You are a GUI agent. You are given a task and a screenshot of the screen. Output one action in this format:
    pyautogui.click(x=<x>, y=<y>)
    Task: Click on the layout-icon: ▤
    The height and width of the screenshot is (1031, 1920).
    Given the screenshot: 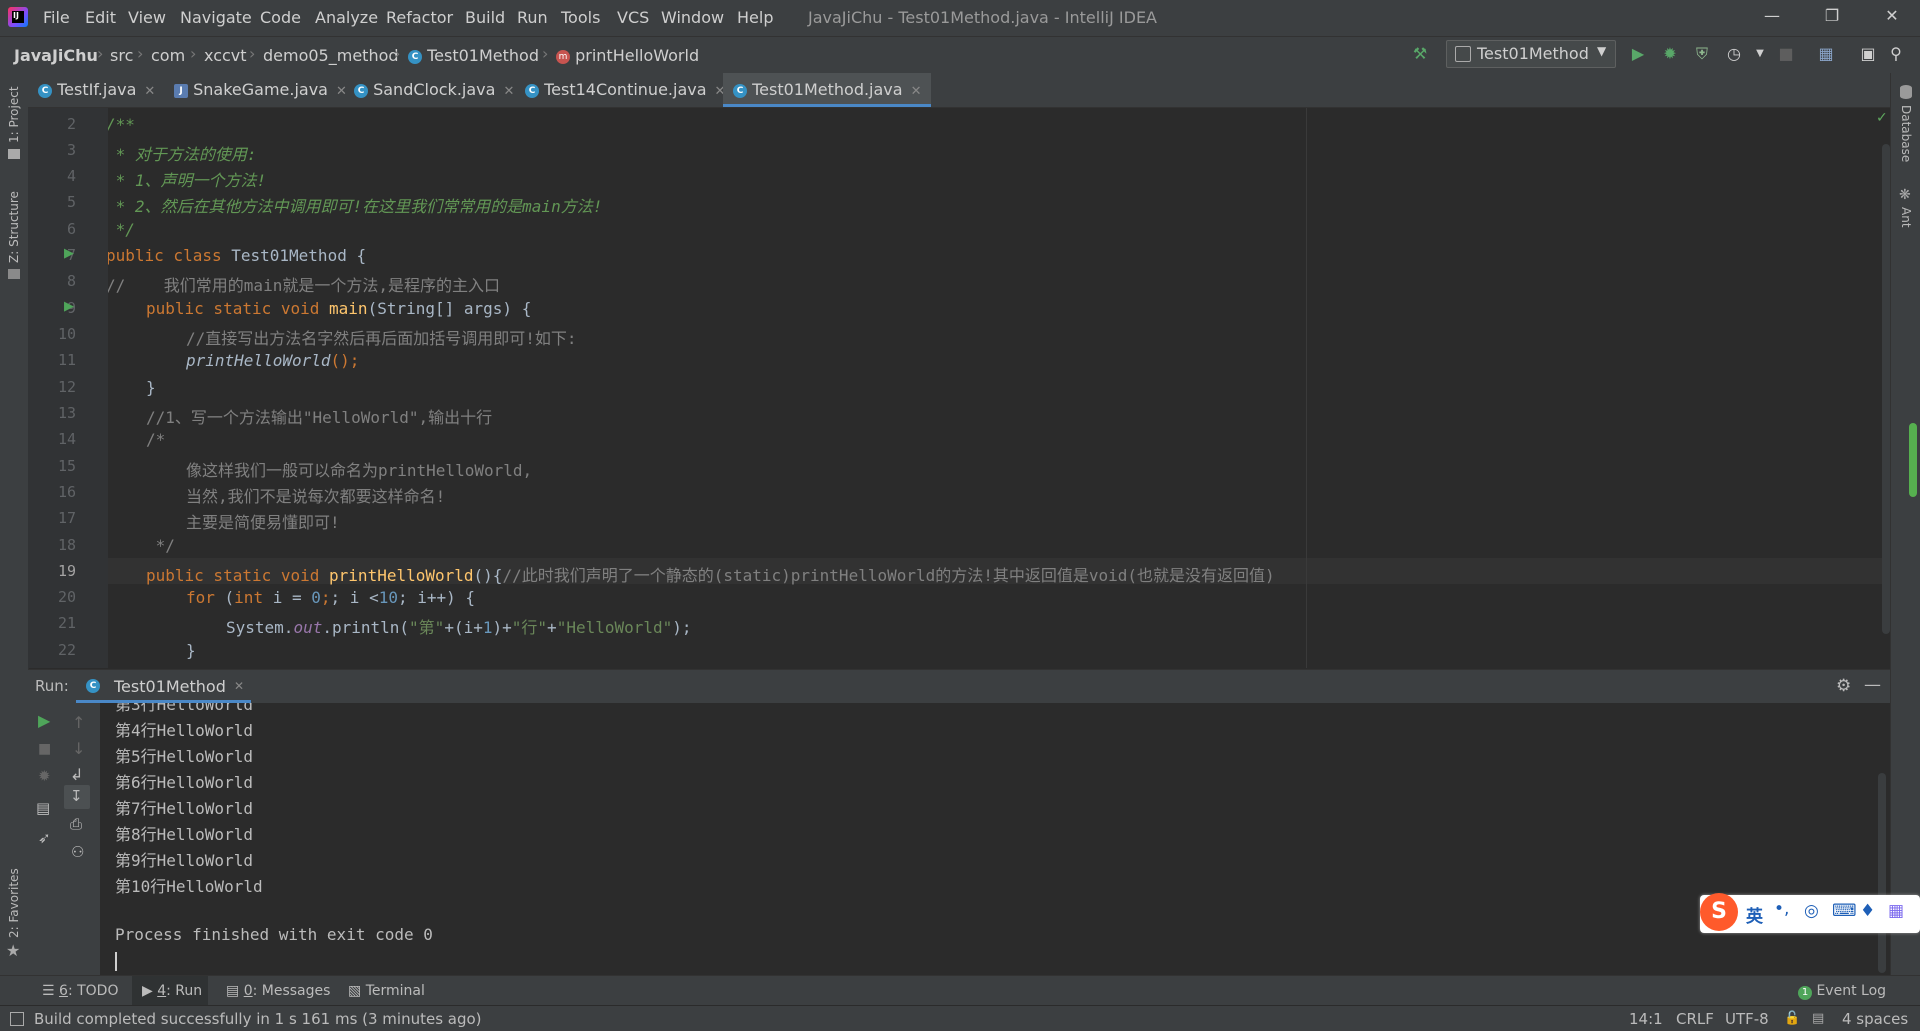 What is the action you would take?
    pyautogui.click(x=43, y=808)
    